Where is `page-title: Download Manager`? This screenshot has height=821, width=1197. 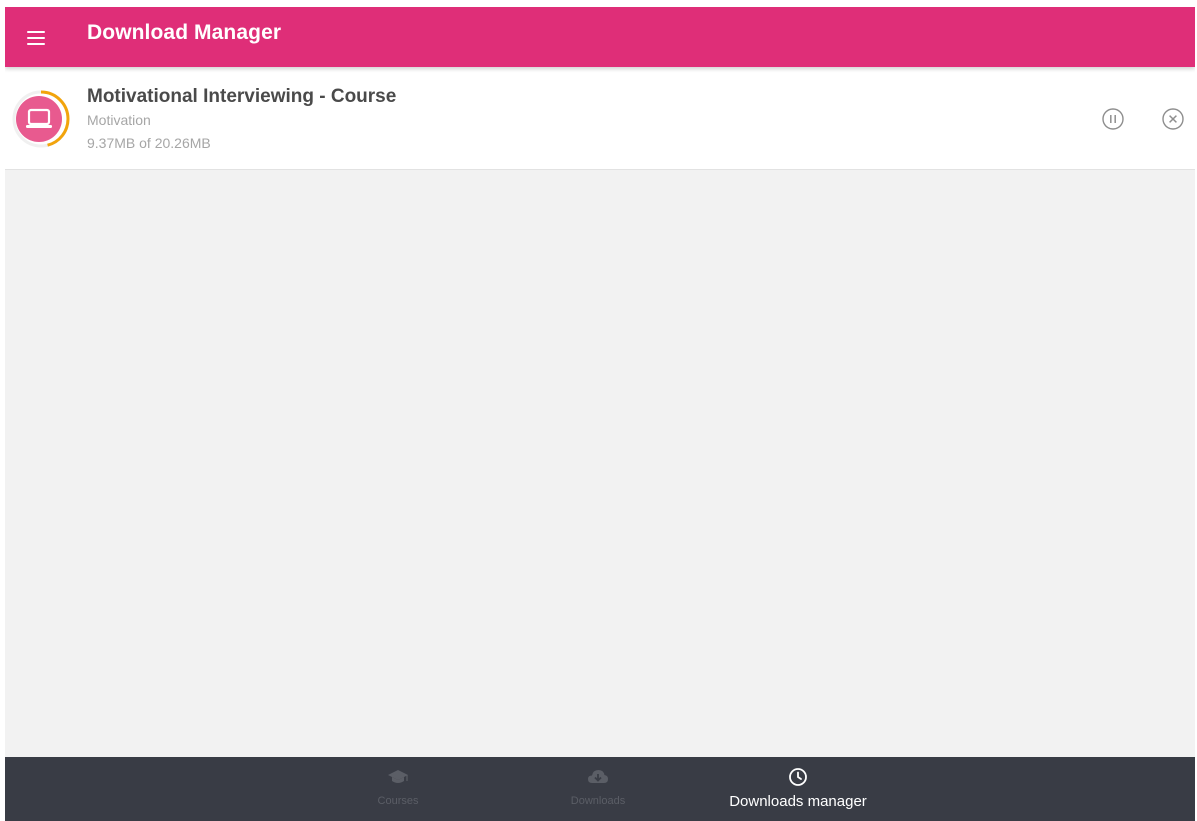
page-title: Download Manager is located at coordinates (184, 32).